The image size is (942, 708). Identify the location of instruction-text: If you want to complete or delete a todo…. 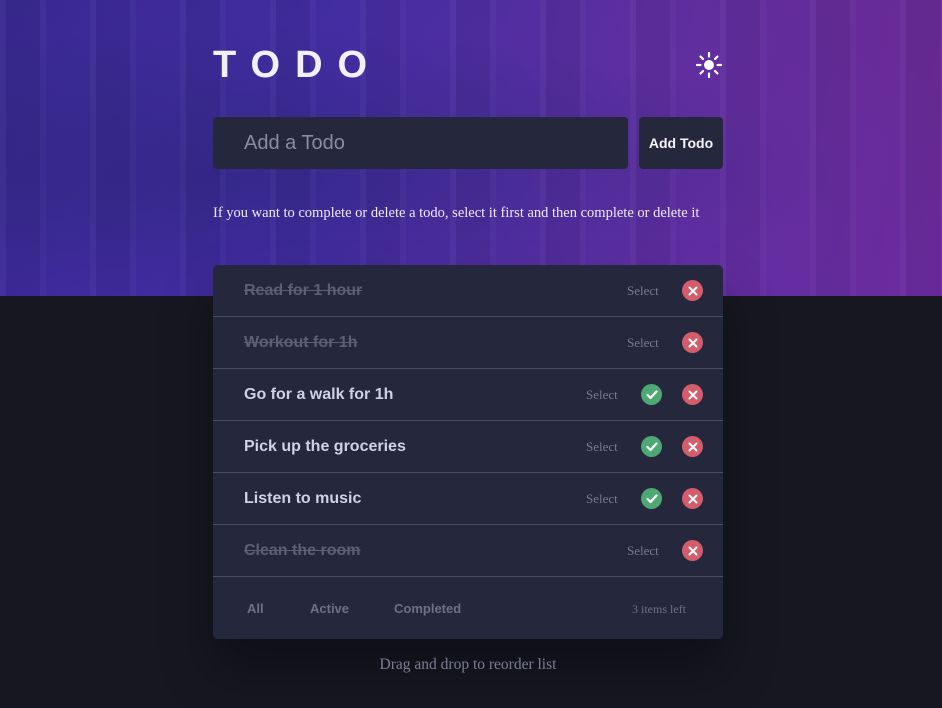
(456, 213).